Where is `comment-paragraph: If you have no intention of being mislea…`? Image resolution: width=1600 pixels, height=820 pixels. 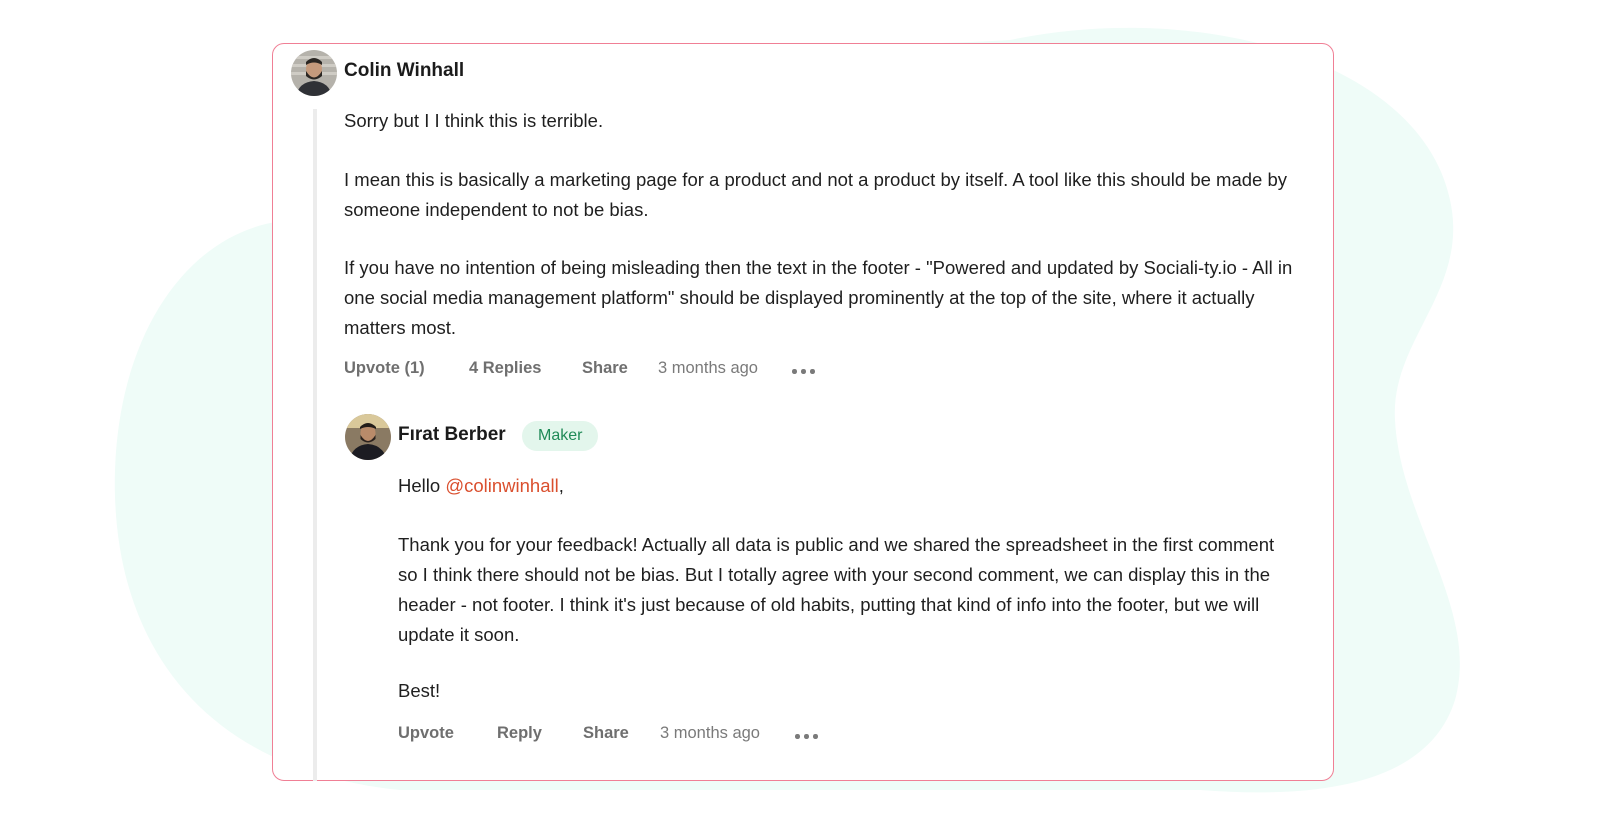 comment-paragraph: If you have no intention of being mislea… is located at coordinates (818, 297).